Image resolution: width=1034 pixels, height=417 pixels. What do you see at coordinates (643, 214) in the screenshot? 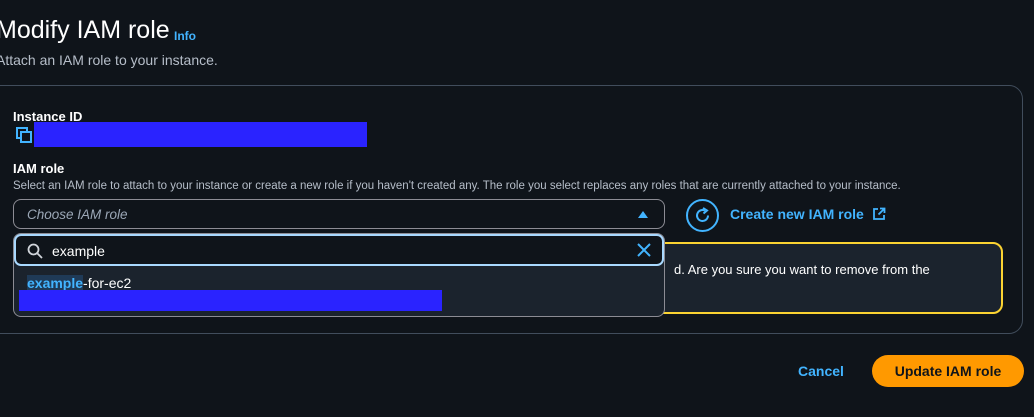
I see `caret-up-icon` at bounding box center [643, 214].